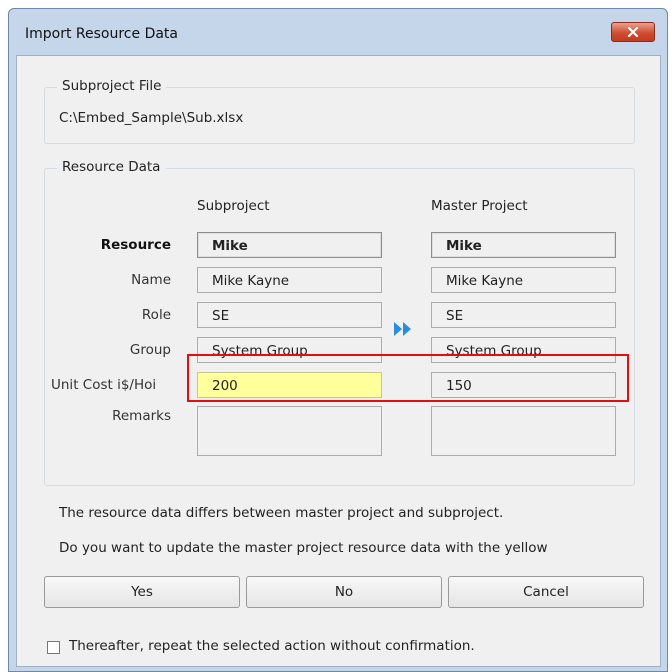  What do you see at coordinates (151, 280) in the screenshot?
I see `name-label: Name` at bounding box center [151, 280].